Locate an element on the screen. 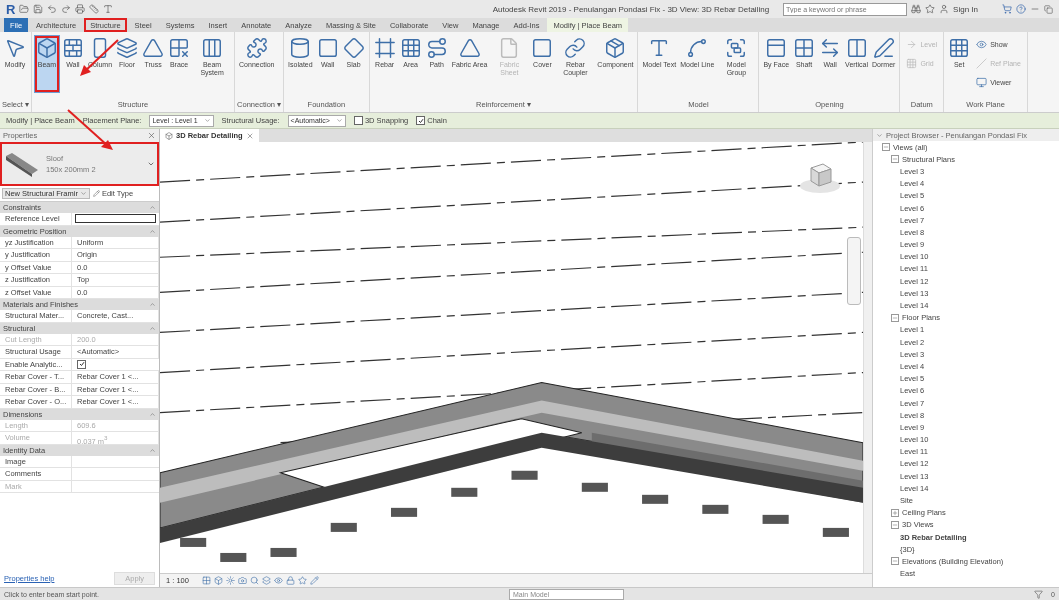 The height and width of the screenshot is (600, 1059). user-icon is located at coordinates (944, 9).